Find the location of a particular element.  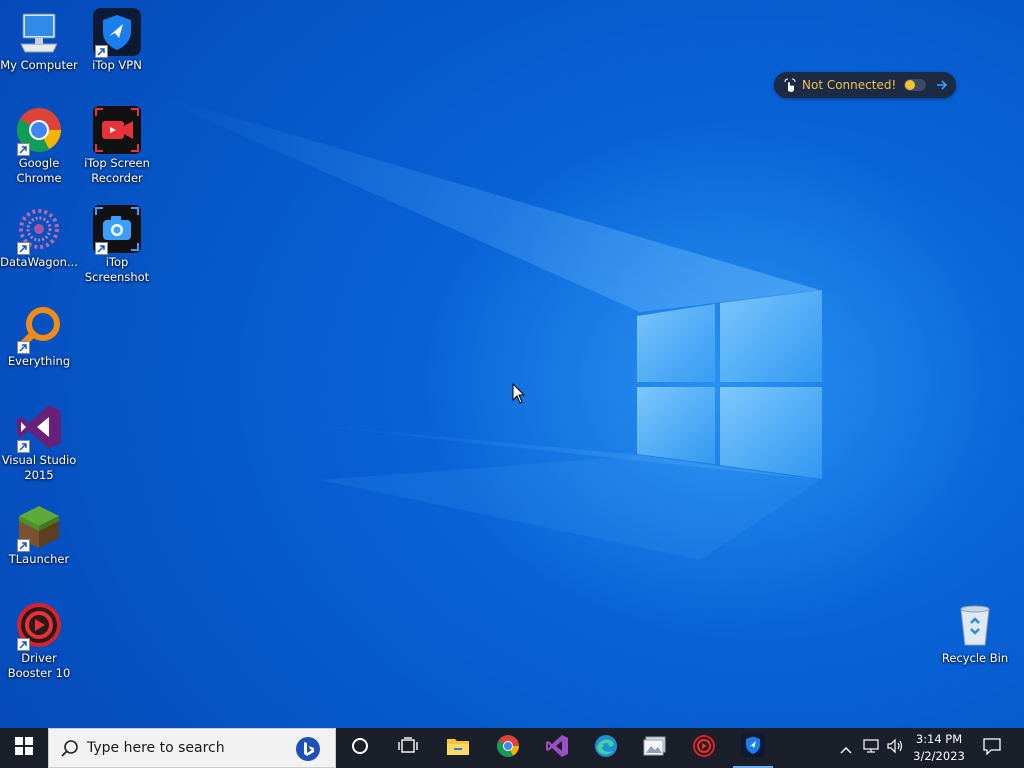

desktop-icon-label: Visual Studio 2015 is located at coordinates (39, 467).